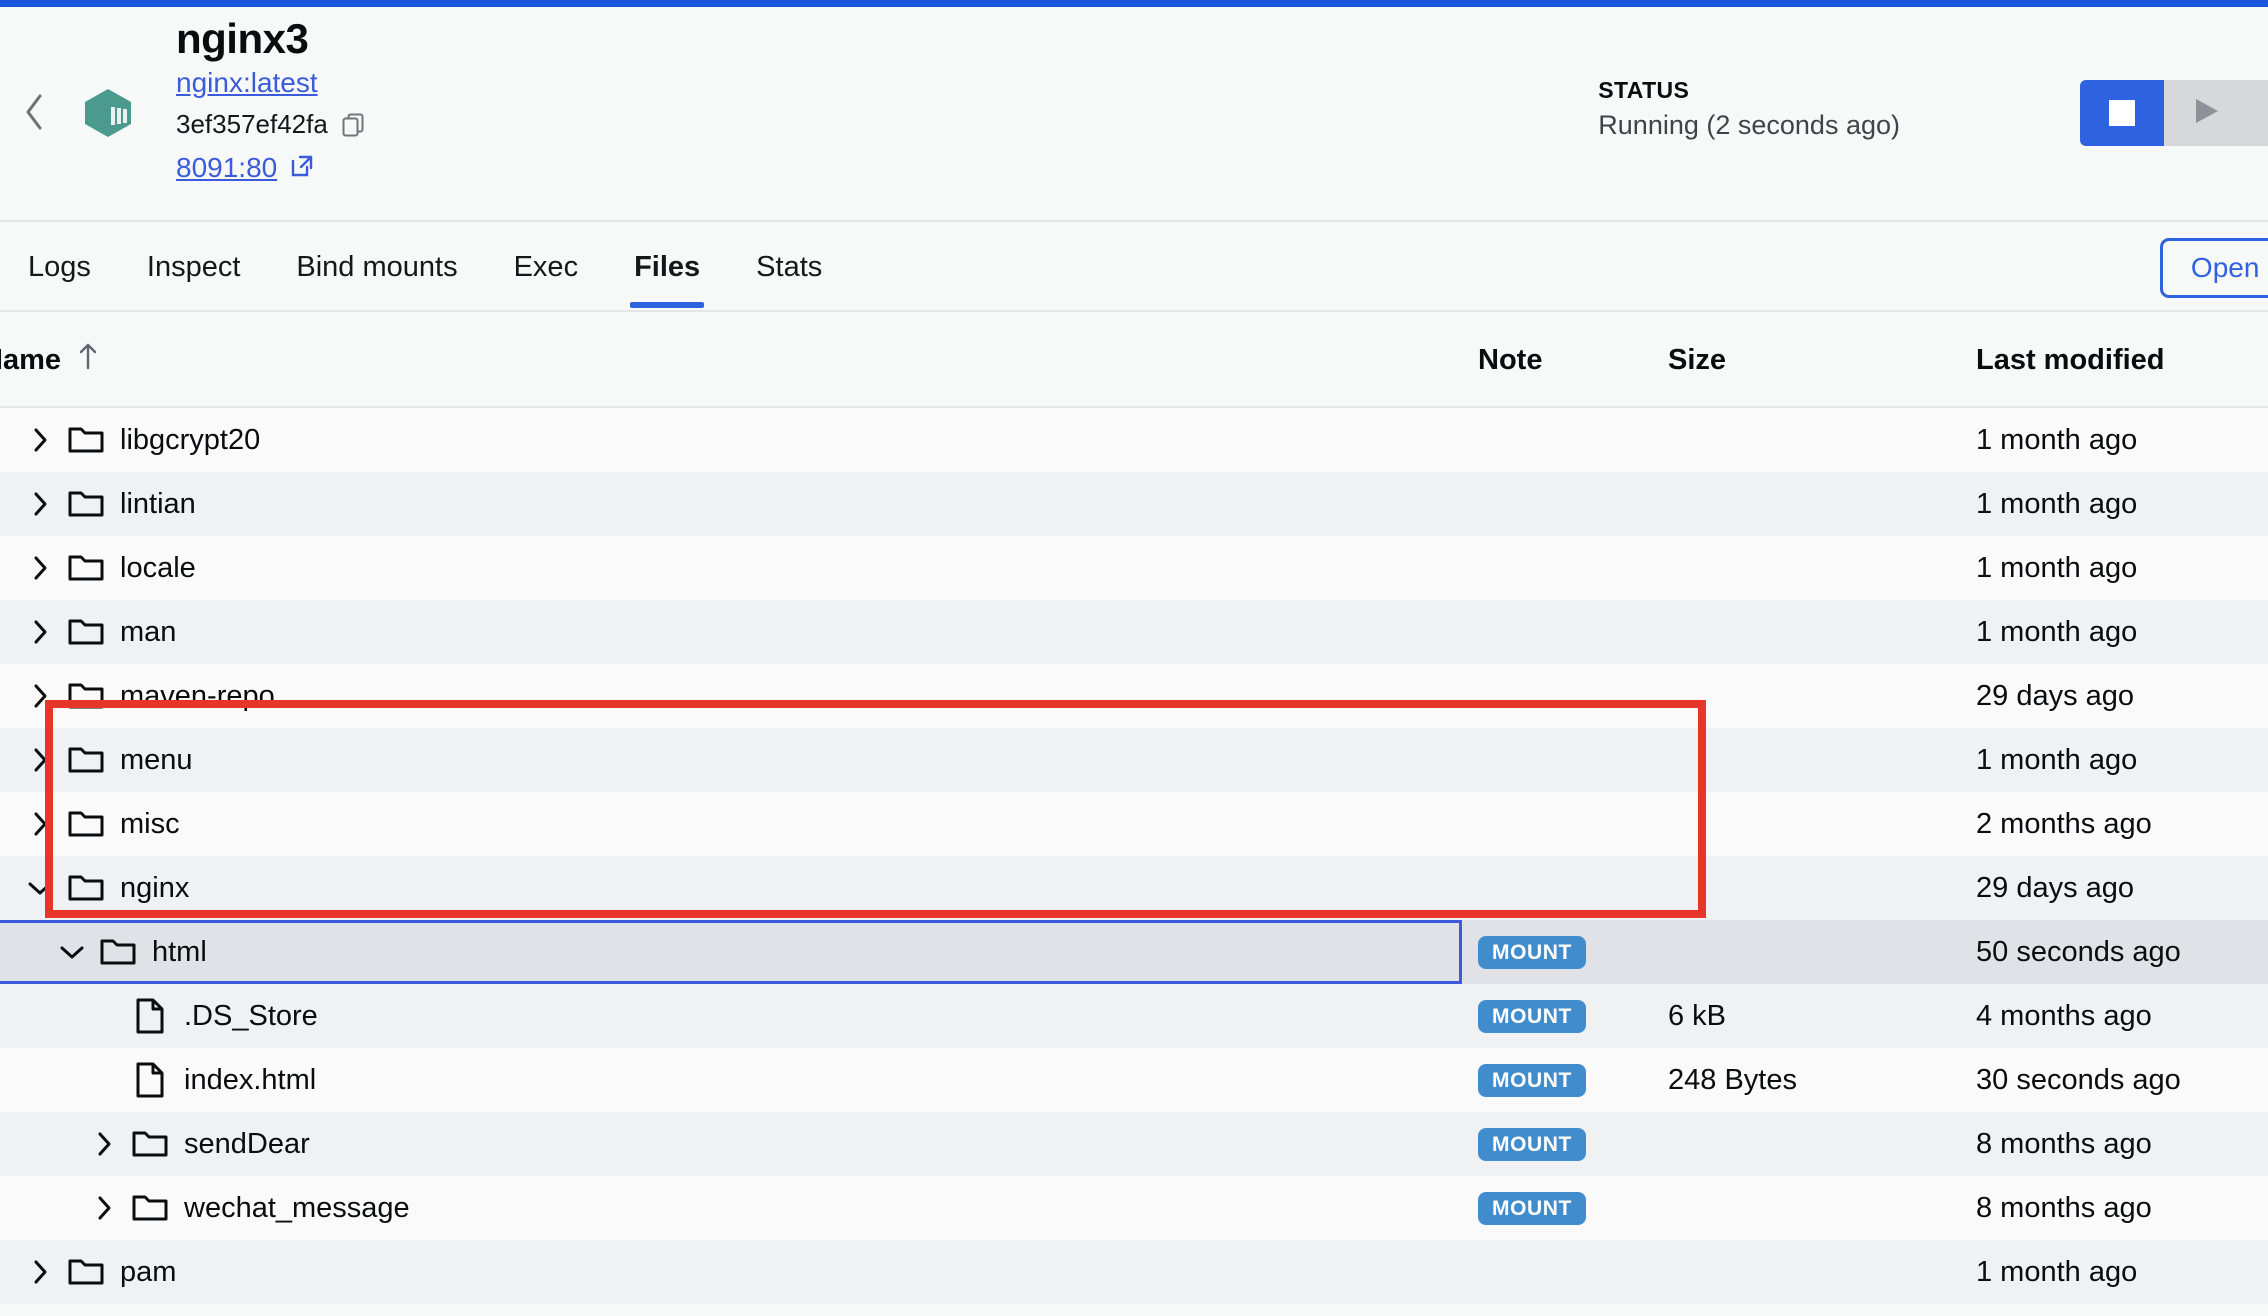 This screenshot has width=2268, height=1316. What do you see at coordinates (302, 168) in the screenshot?
I see `external-link-icon` at bounding box center [302, 168].